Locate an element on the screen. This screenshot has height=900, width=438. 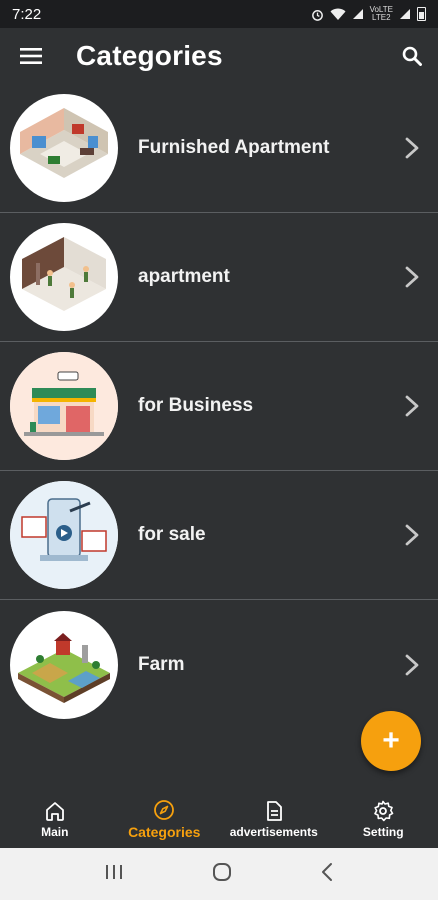
category-item-furnished-apartment: Furnished Apartment is located at coordinates (219, 148).